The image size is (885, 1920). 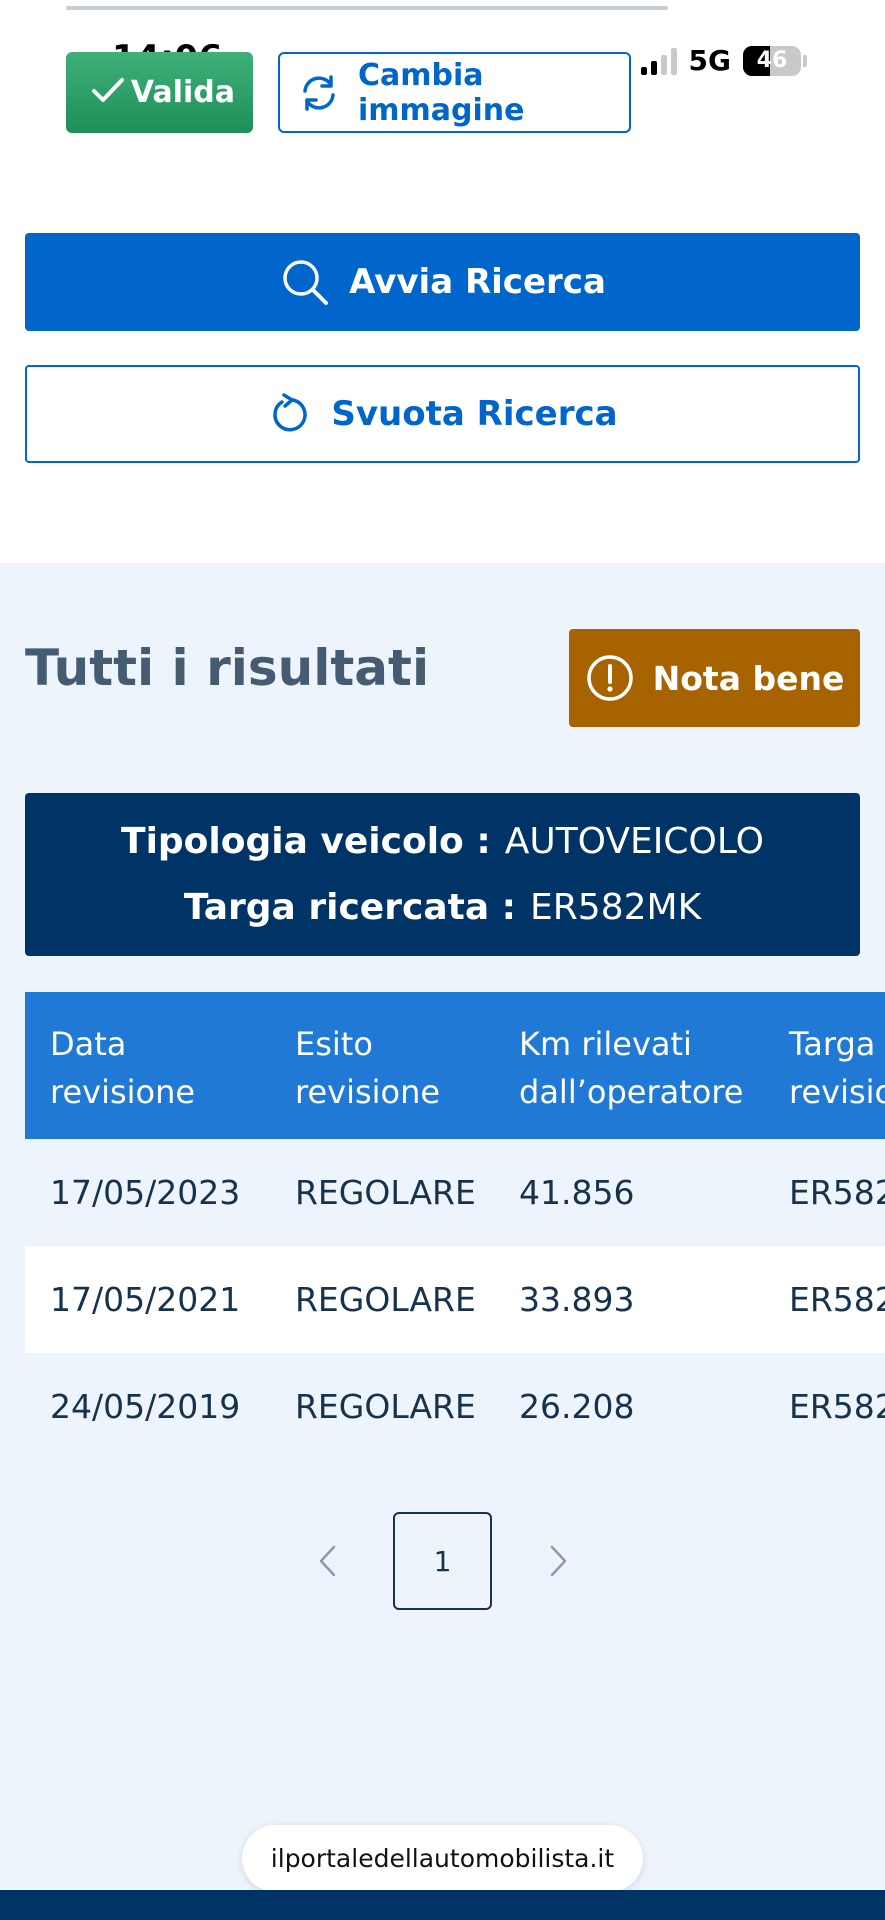 What do you see at coordinates (368, 1068) in the screenshot?
I see `header-esito-revisione: Esito revisione` at bounding box center [368, 1068].